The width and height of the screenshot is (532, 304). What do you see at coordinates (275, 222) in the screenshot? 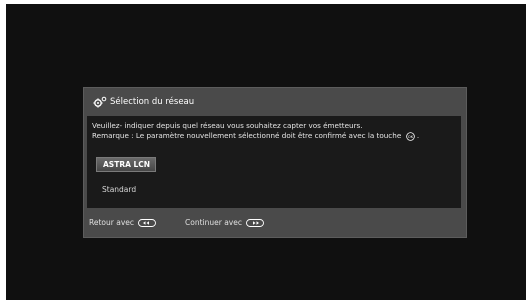
I see `dialog-footer: Retour avec Continuer avec` at bounding box center [275, 222].